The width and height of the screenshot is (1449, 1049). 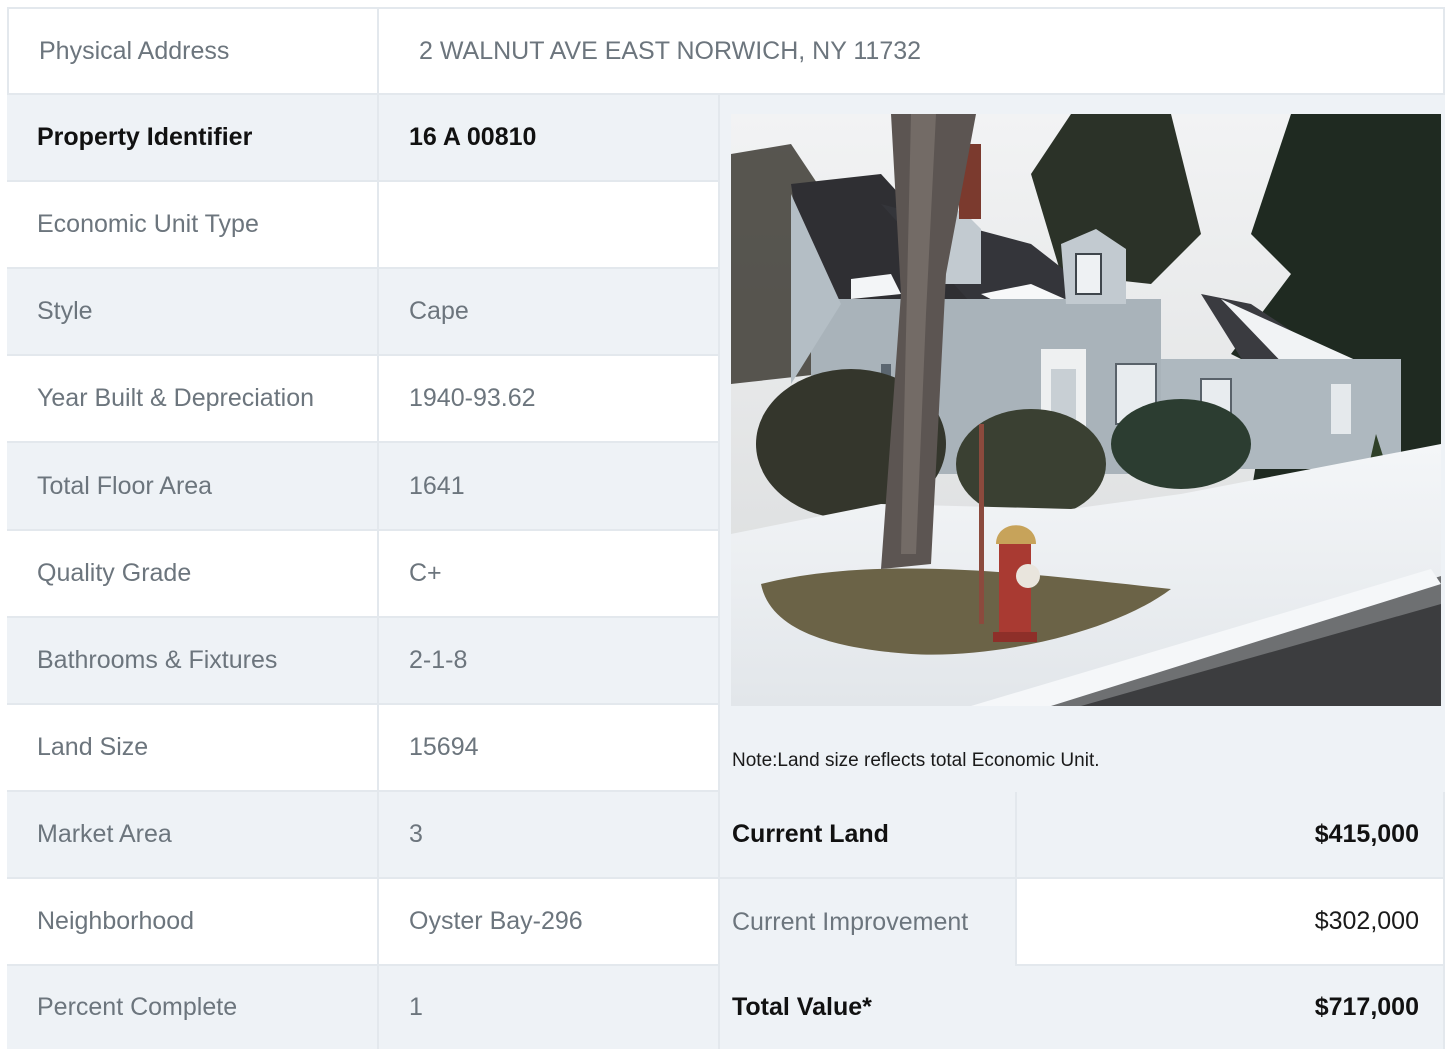 What do you see at coordinates (193, 225) in the screenshot?
I see `economic-unit-type-label: Economic Unit Type` at bounding box center [193, 225].